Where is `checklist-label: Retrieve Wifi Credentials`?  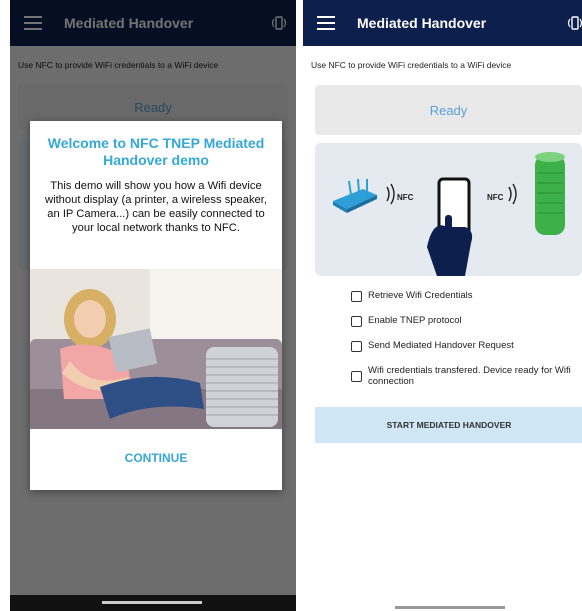 checklist-label: Retrieve Wifi Credentials is located at coordinates (420, 295).